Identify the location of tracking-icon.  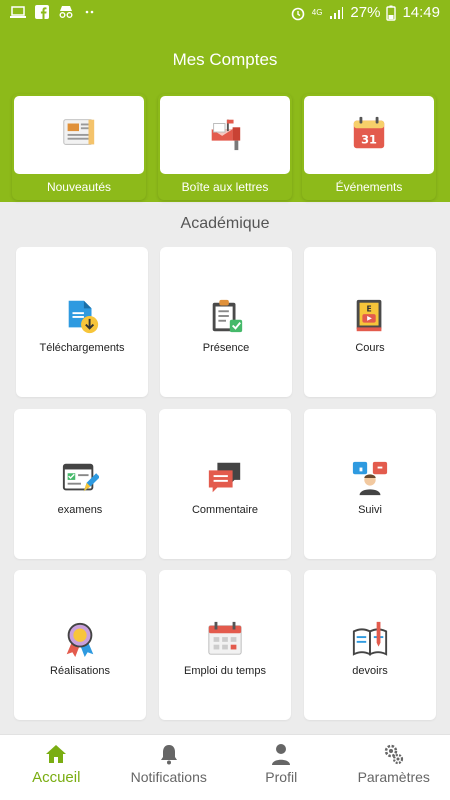
(370, 478).